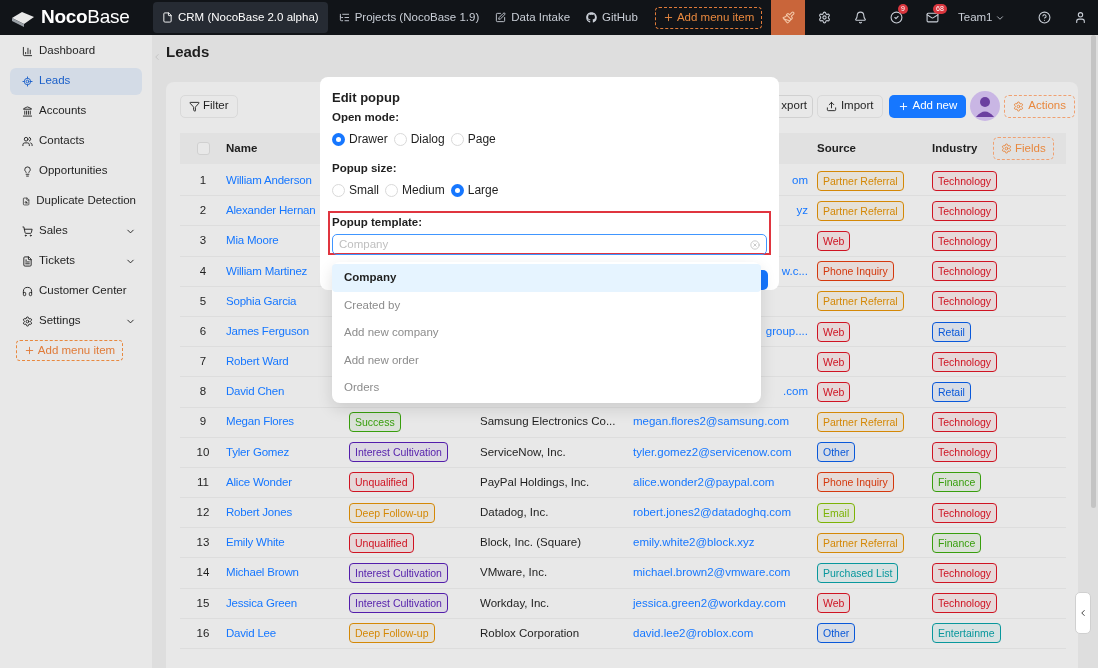  What do you see at coordinates (167, 17) in the screenshot?
I see `file-icon` at bounding box center [167, 17].